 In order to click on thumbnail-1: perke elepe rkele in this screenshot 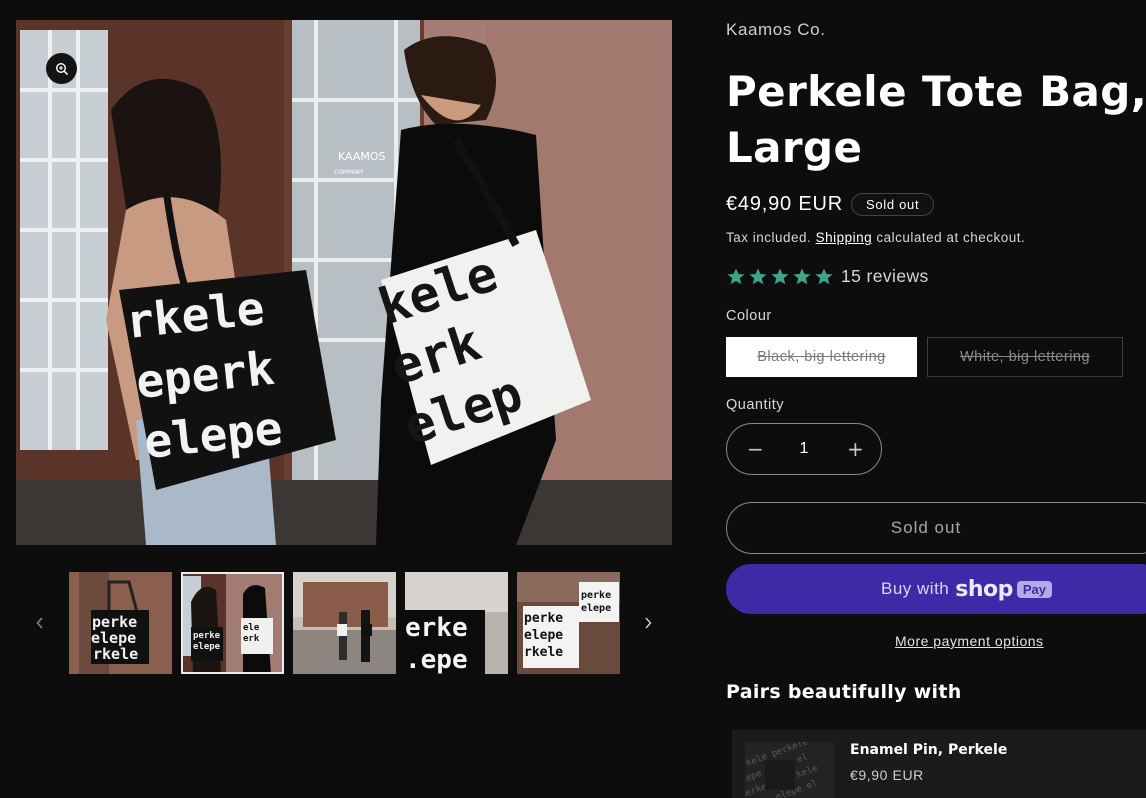, I will do `click(120, 623)`.